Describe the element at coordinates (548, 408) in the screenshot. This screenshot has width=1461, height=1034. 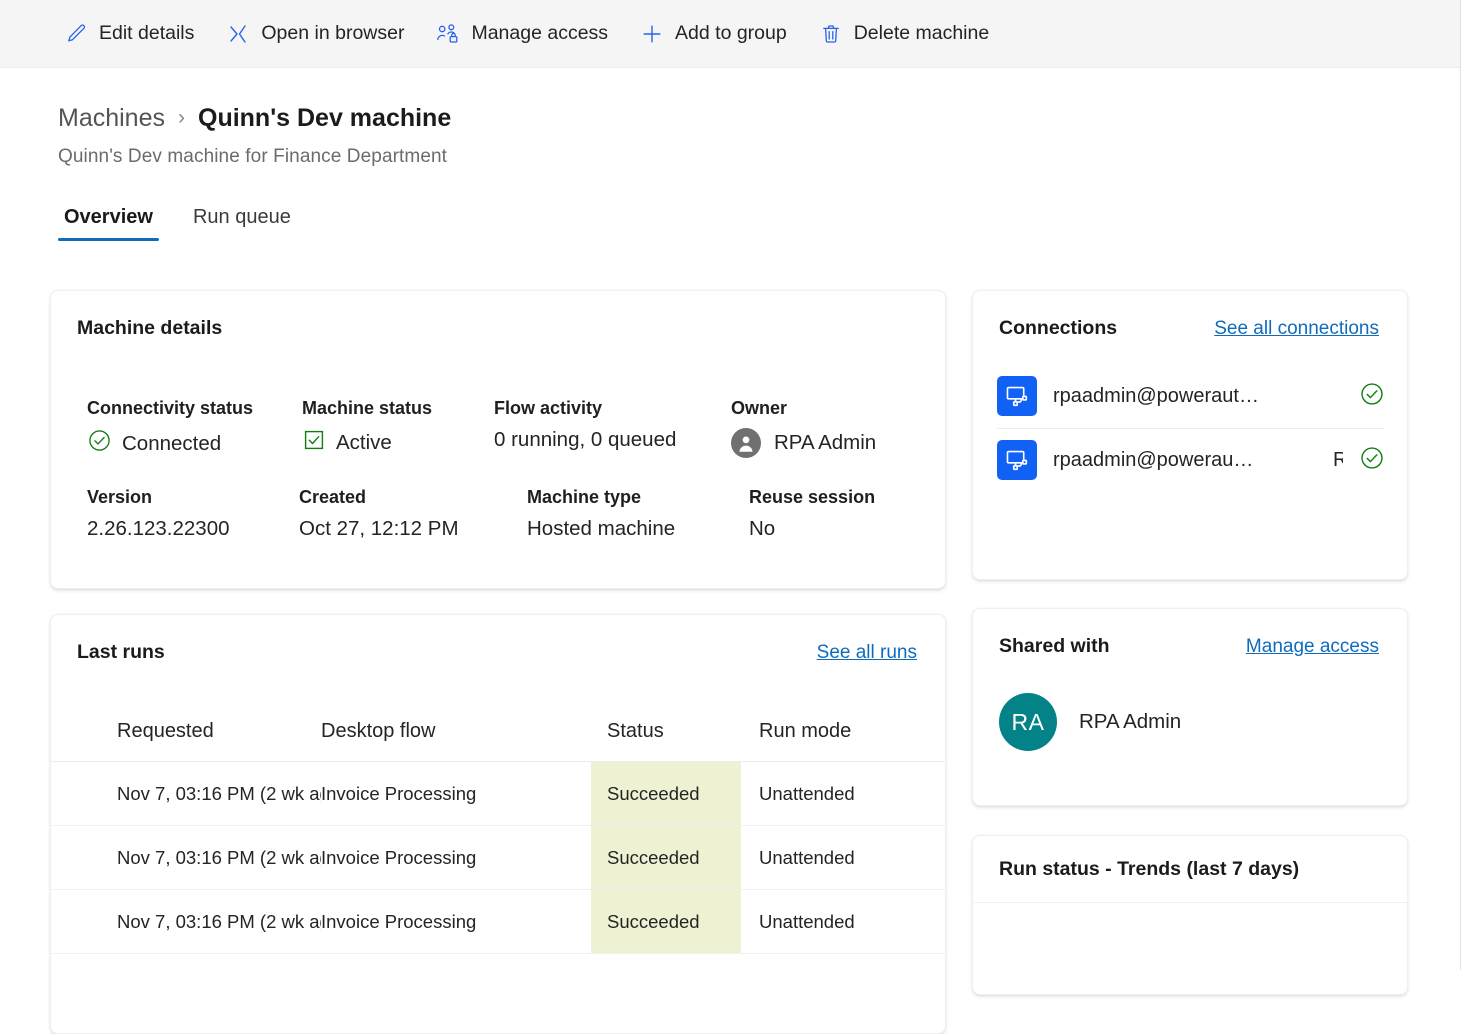
I see `field-flow-activity-label: Flow activity` at that location.